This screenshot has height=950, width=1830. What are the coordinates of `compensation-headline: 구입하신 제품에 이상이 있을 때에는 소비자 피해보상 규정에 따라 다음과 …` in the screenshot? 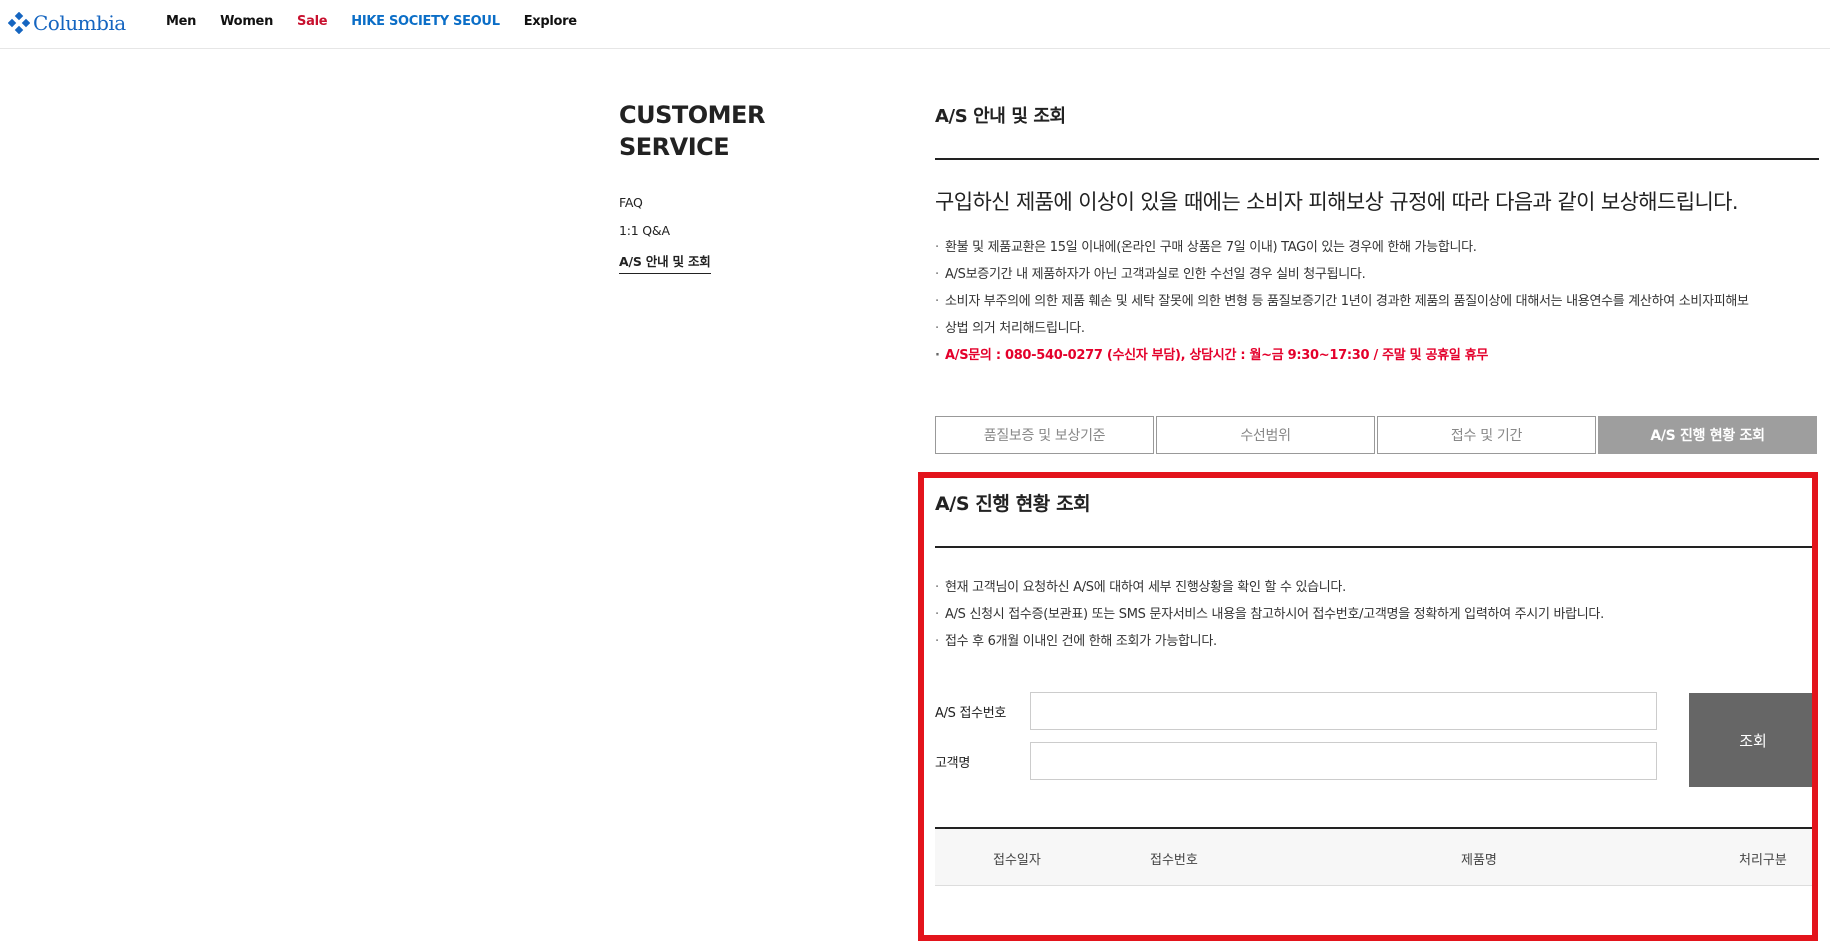 It's located at (1337, 202).